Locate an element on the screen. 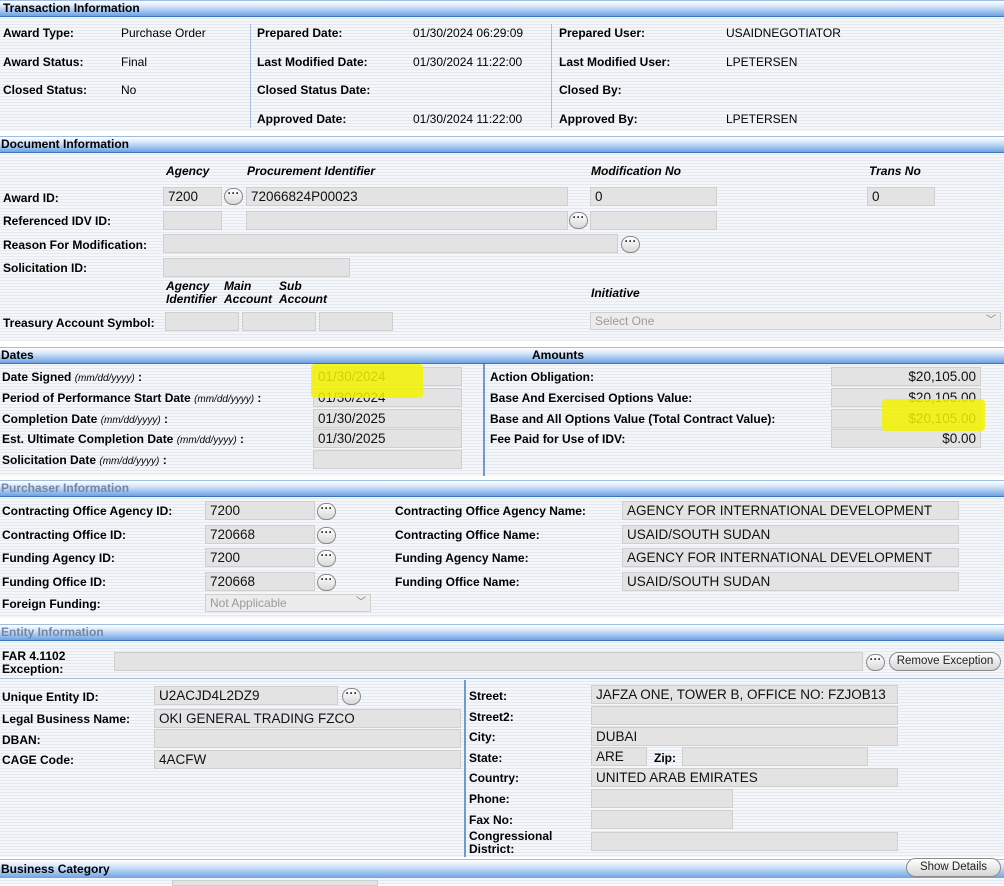 The width and height of the screenshot is (1004, 886). co-agency-id-field: 7200 is located at coordinates (260, 510).